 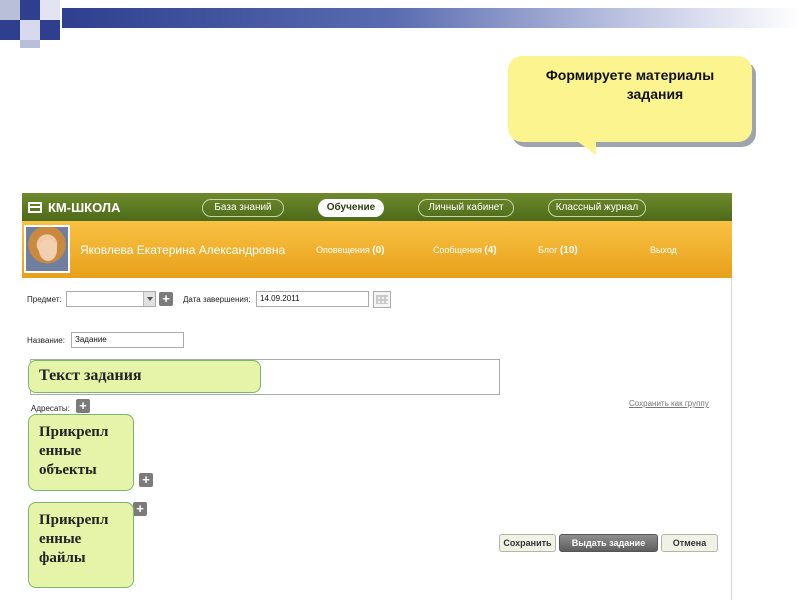 I want to click on save-as-group-link: Сохранить как группу, so click(x=669, y=403).